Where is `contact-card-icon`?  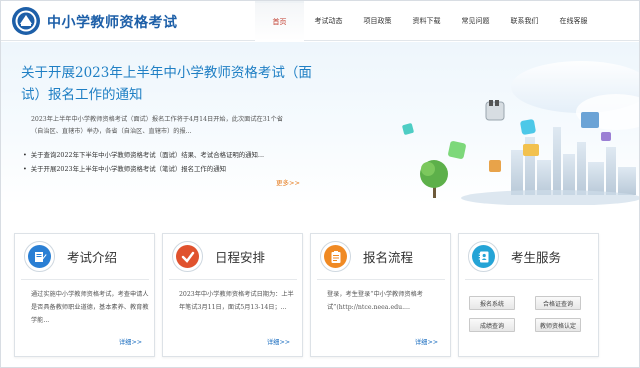 contact-card-icon is located at coordinates (483, 256).